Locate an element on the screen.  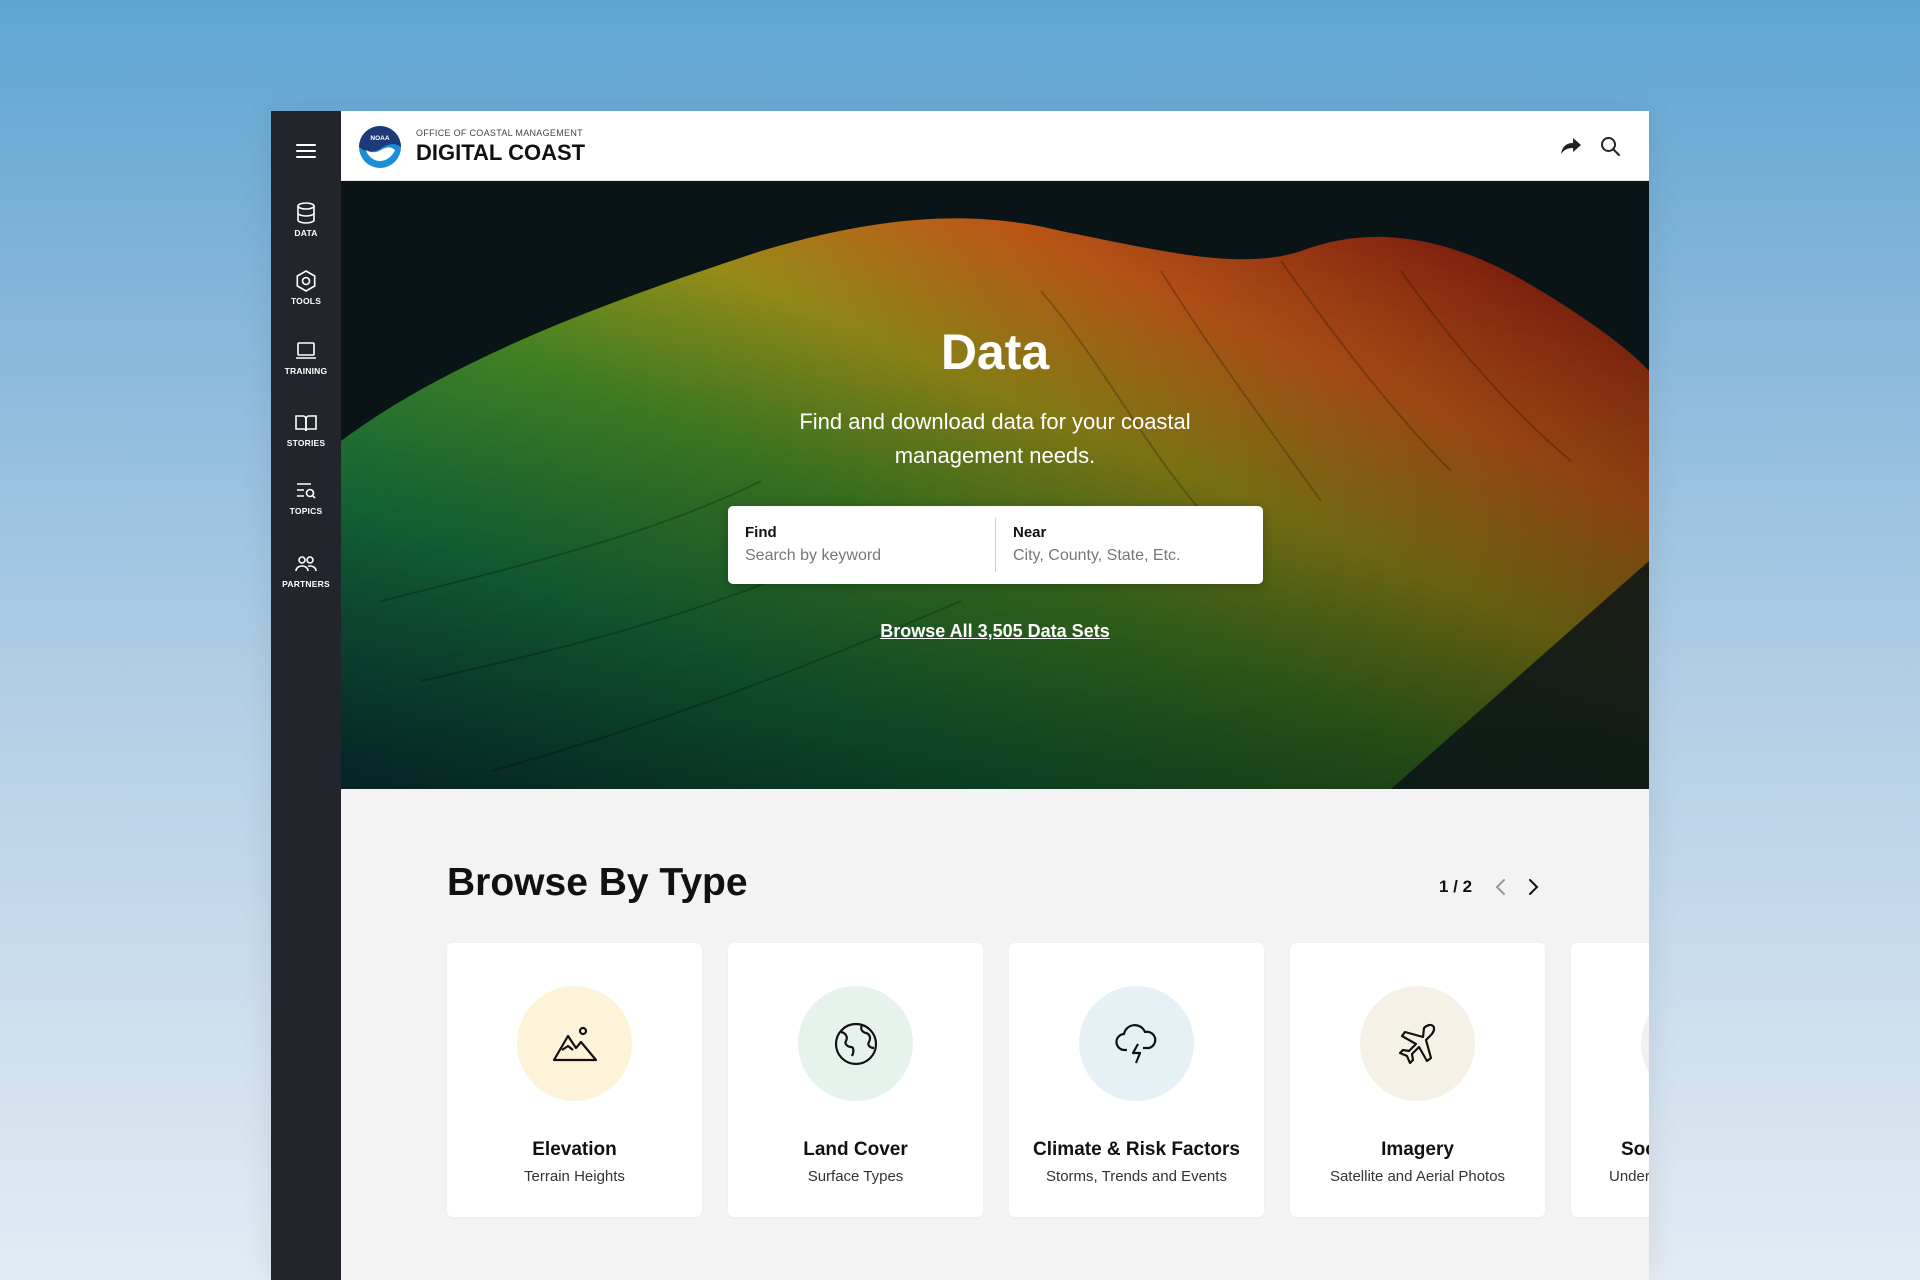
sidebar-item-stories: STORIES is located at coordinates (306, 429).